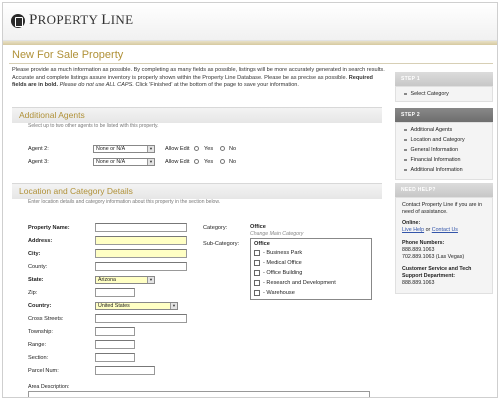 This screenshot has height=400, width=500. What do you see at coordinates (199, 394) in the screenshot?
I see `area-description-textarea` at bounding box center [199, 394].